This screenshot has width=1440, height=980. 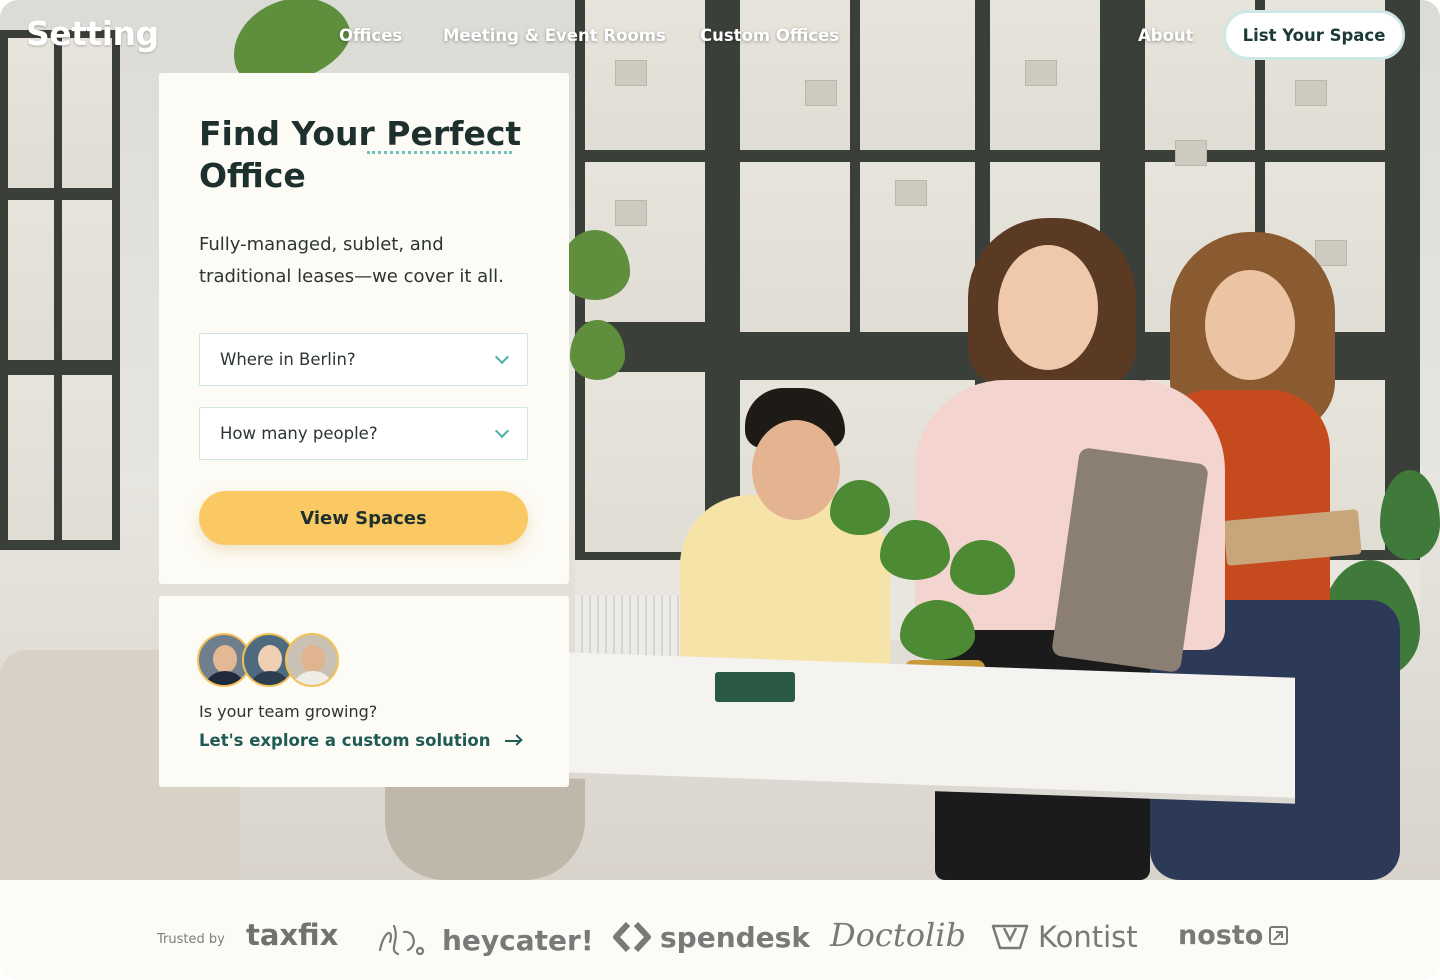 I want to click on kontist-mark-icon, so click(x=1010, y=937).